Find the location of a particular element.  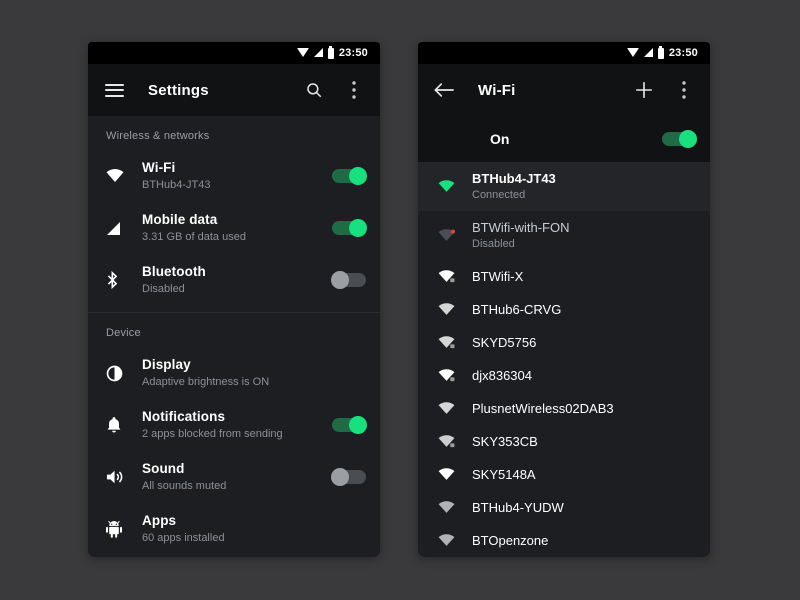

wifi-network-row: BTHub4-YUDW is located at coordinates (564, 507).